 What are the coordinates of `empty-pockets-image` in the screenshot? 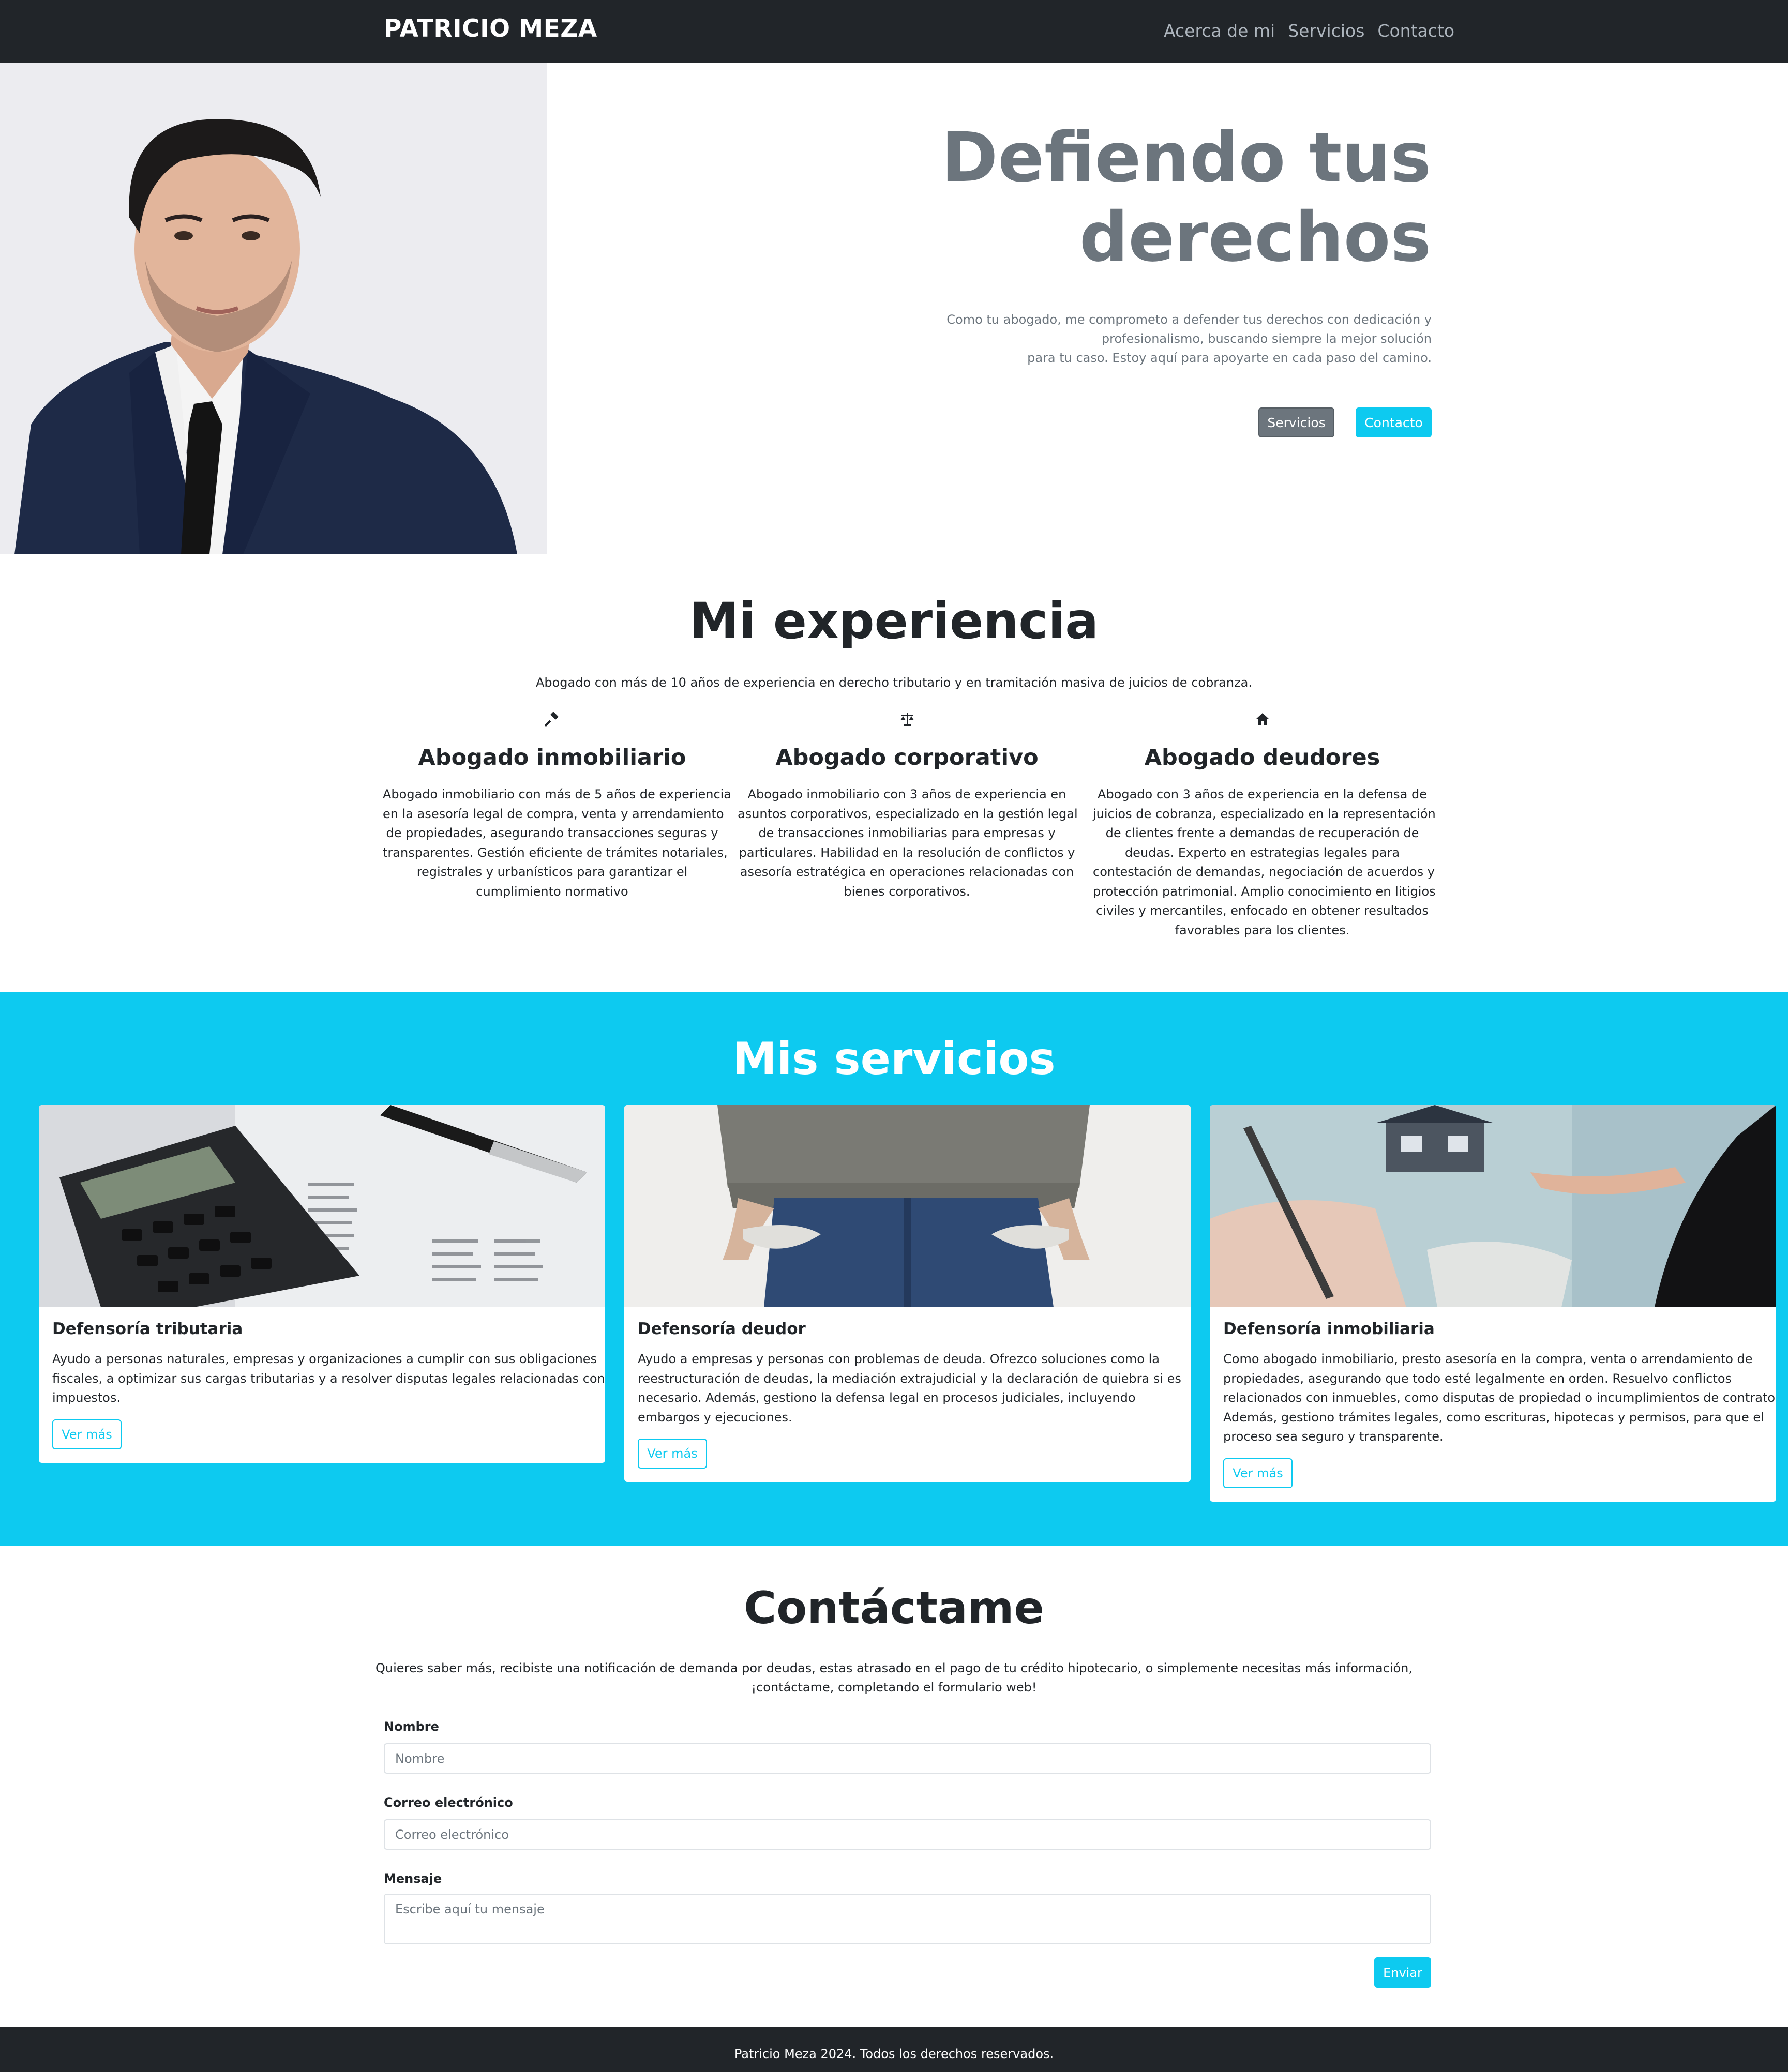 It's located at (907, 1206).